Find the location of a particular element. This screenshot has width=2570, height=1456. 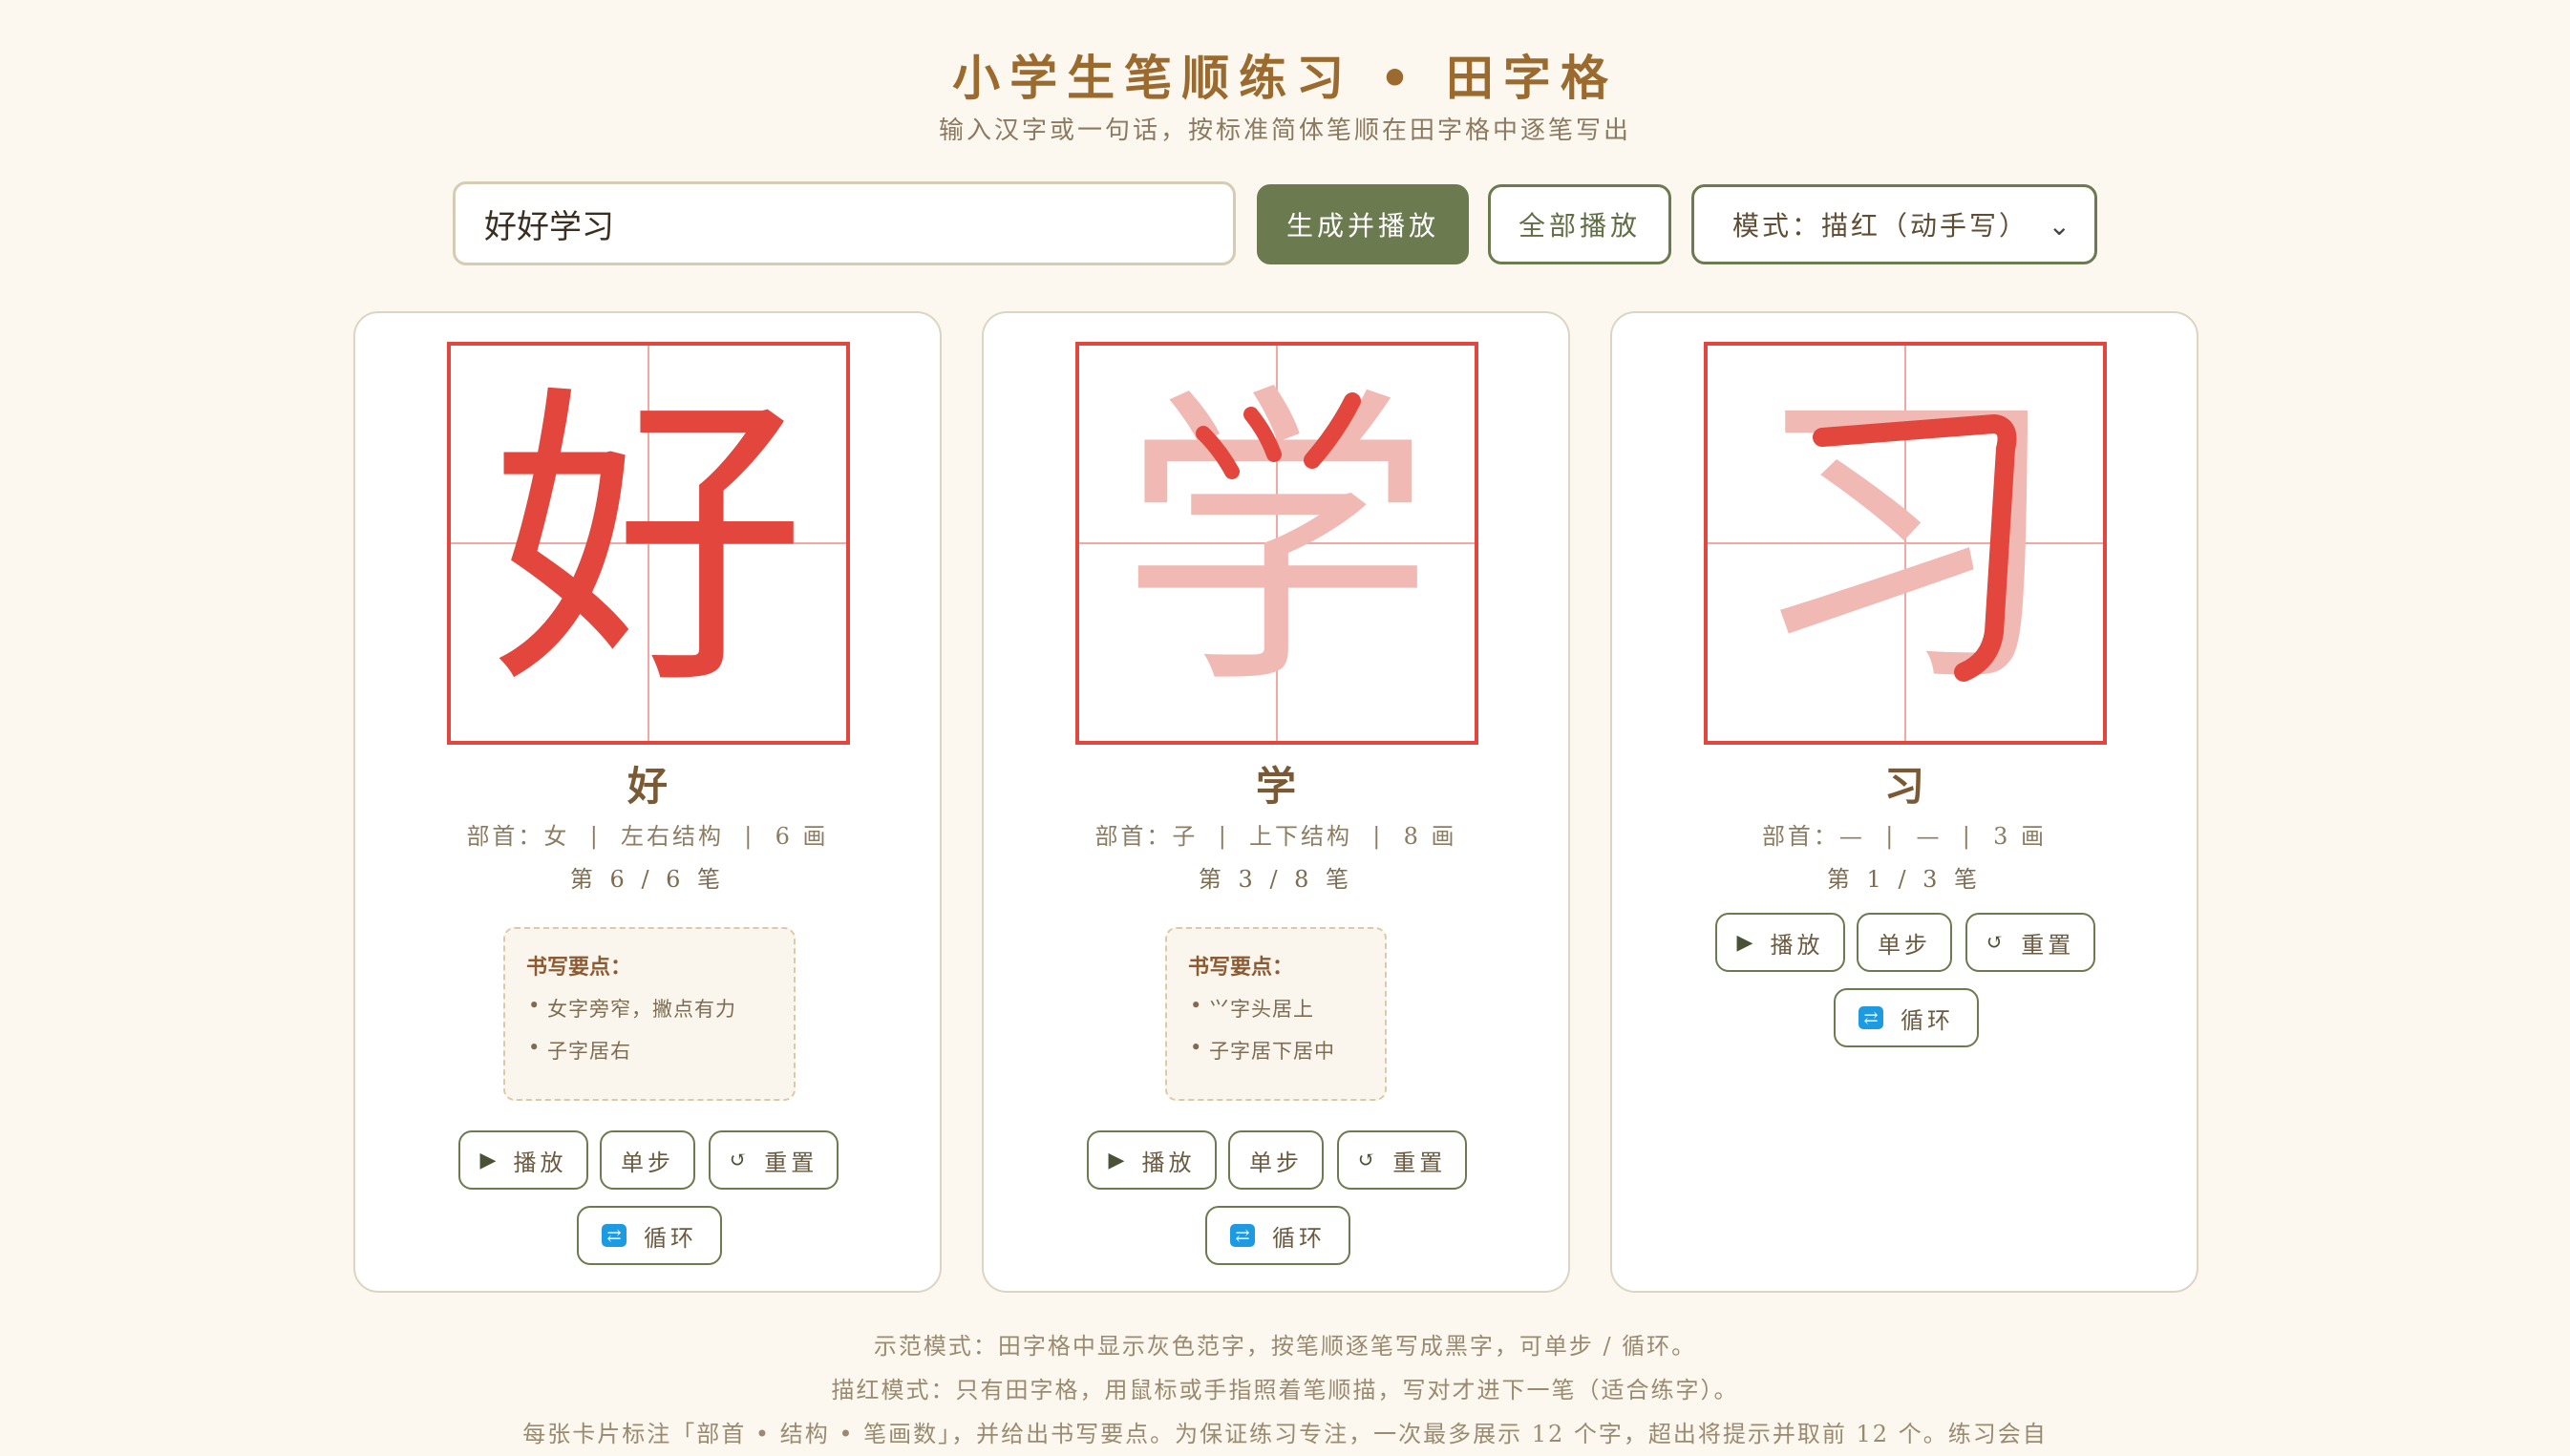

tip-item: 子字居下居中 is located at coordinates (1276, 1050).